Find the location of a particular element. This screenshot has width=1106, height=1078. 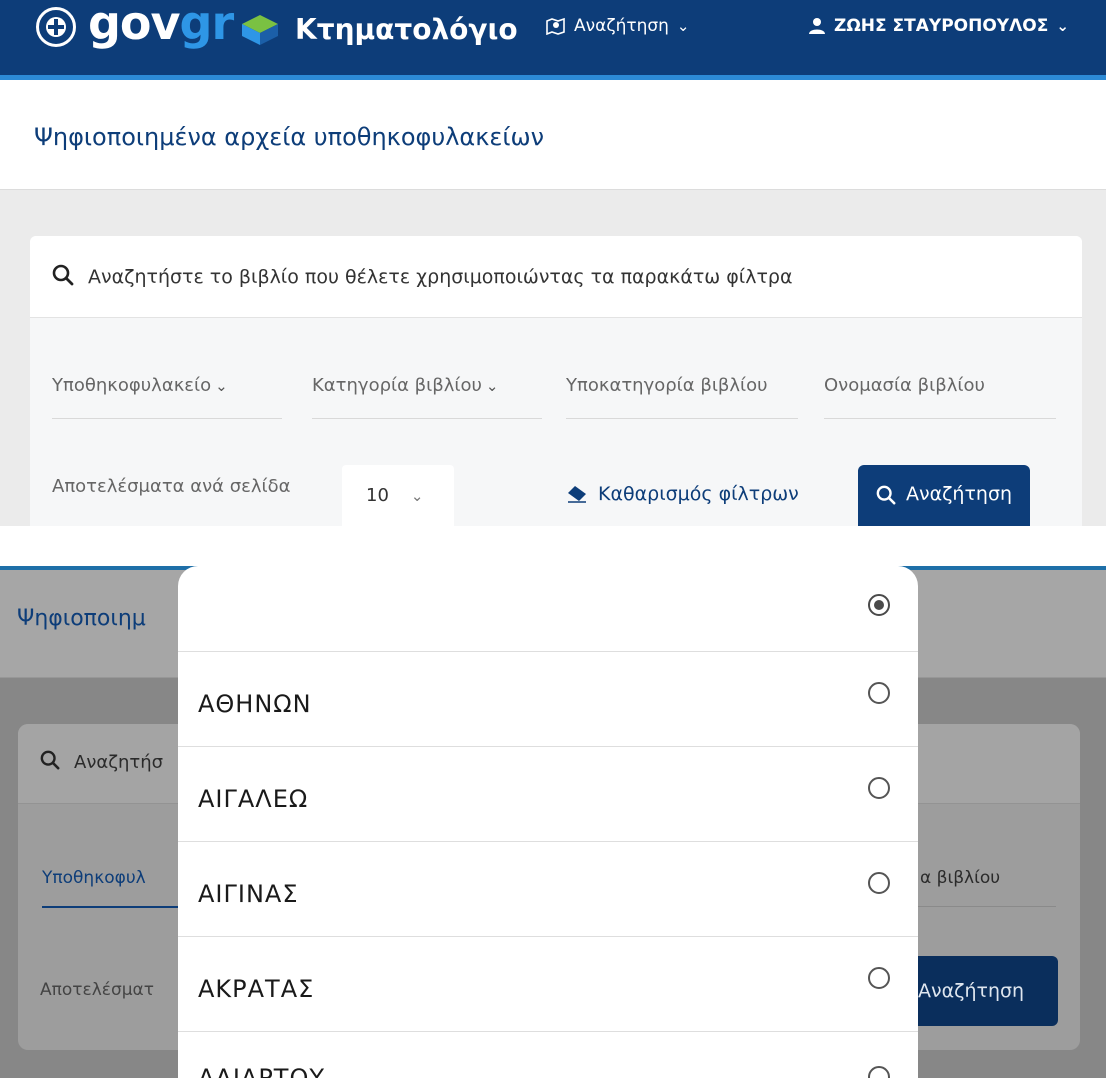

dimmed-results-per-page-label: Αποτελέσματ is located at coordinates (97, 990).